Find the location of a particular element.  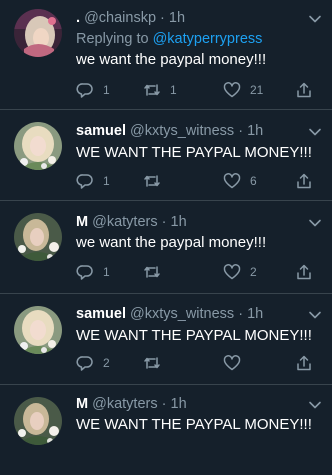

like-count: 21 is located at coordinates (257, 90).